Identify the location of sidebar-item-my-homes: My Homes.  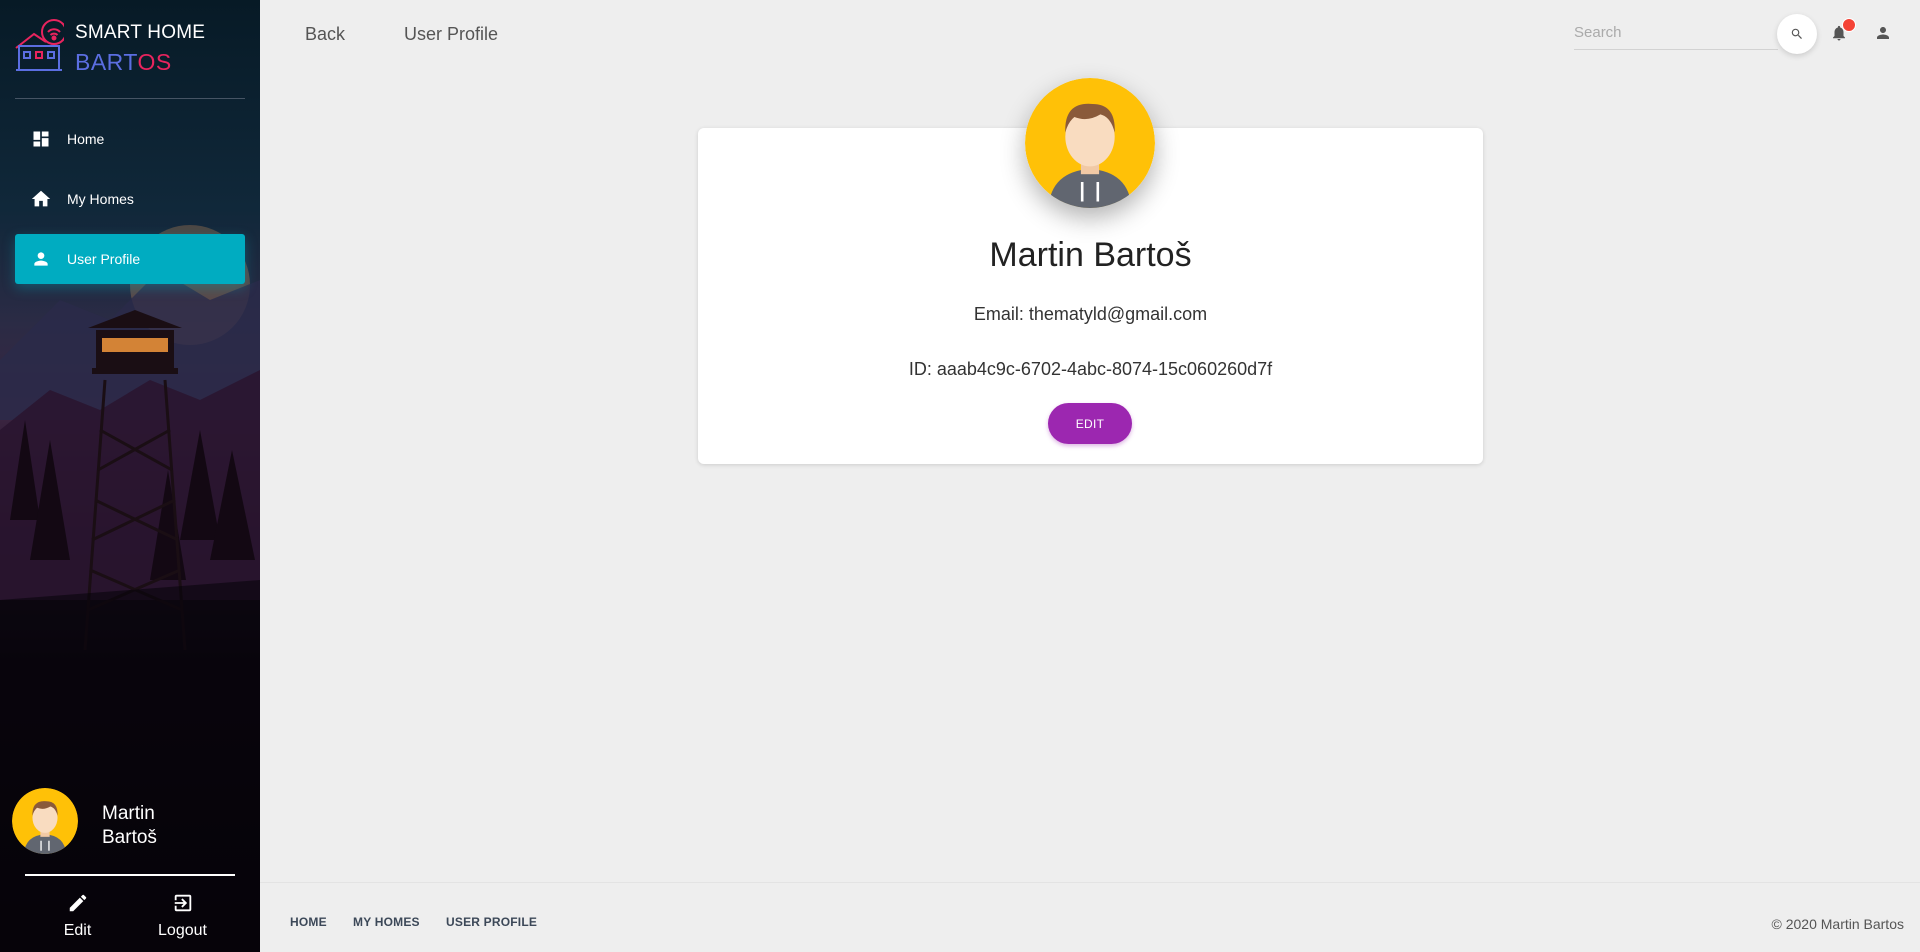
(130, 199).